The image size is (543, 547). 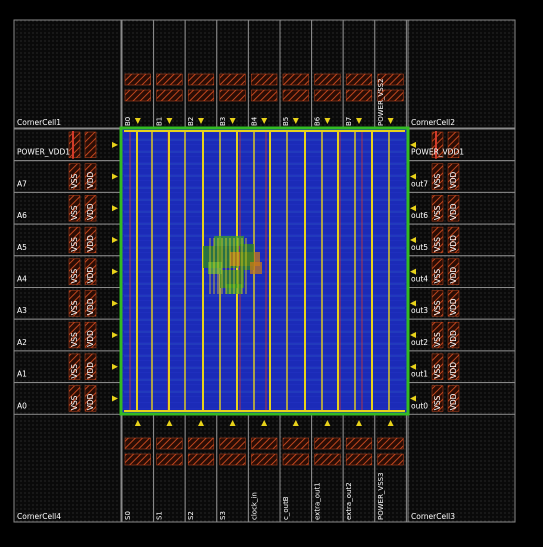 I want to click on corner-cell-top-right: CornerCell2, so click(x=461, y=74).